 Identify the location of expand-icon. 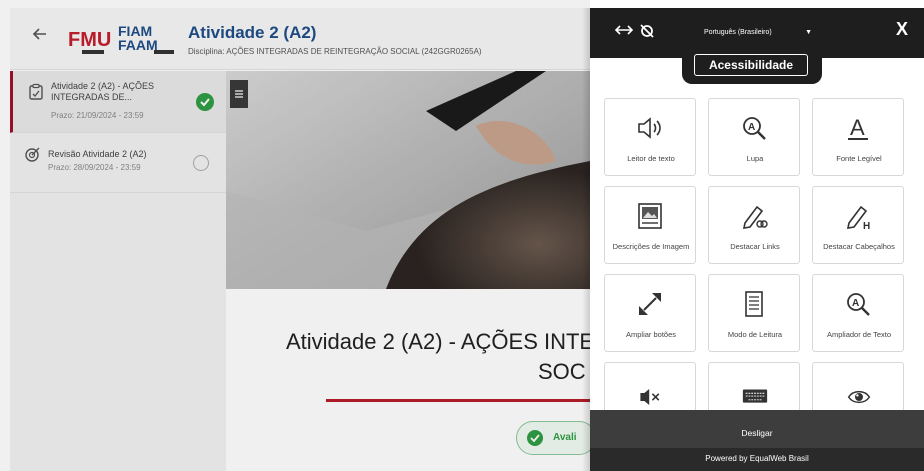
(650, 304).